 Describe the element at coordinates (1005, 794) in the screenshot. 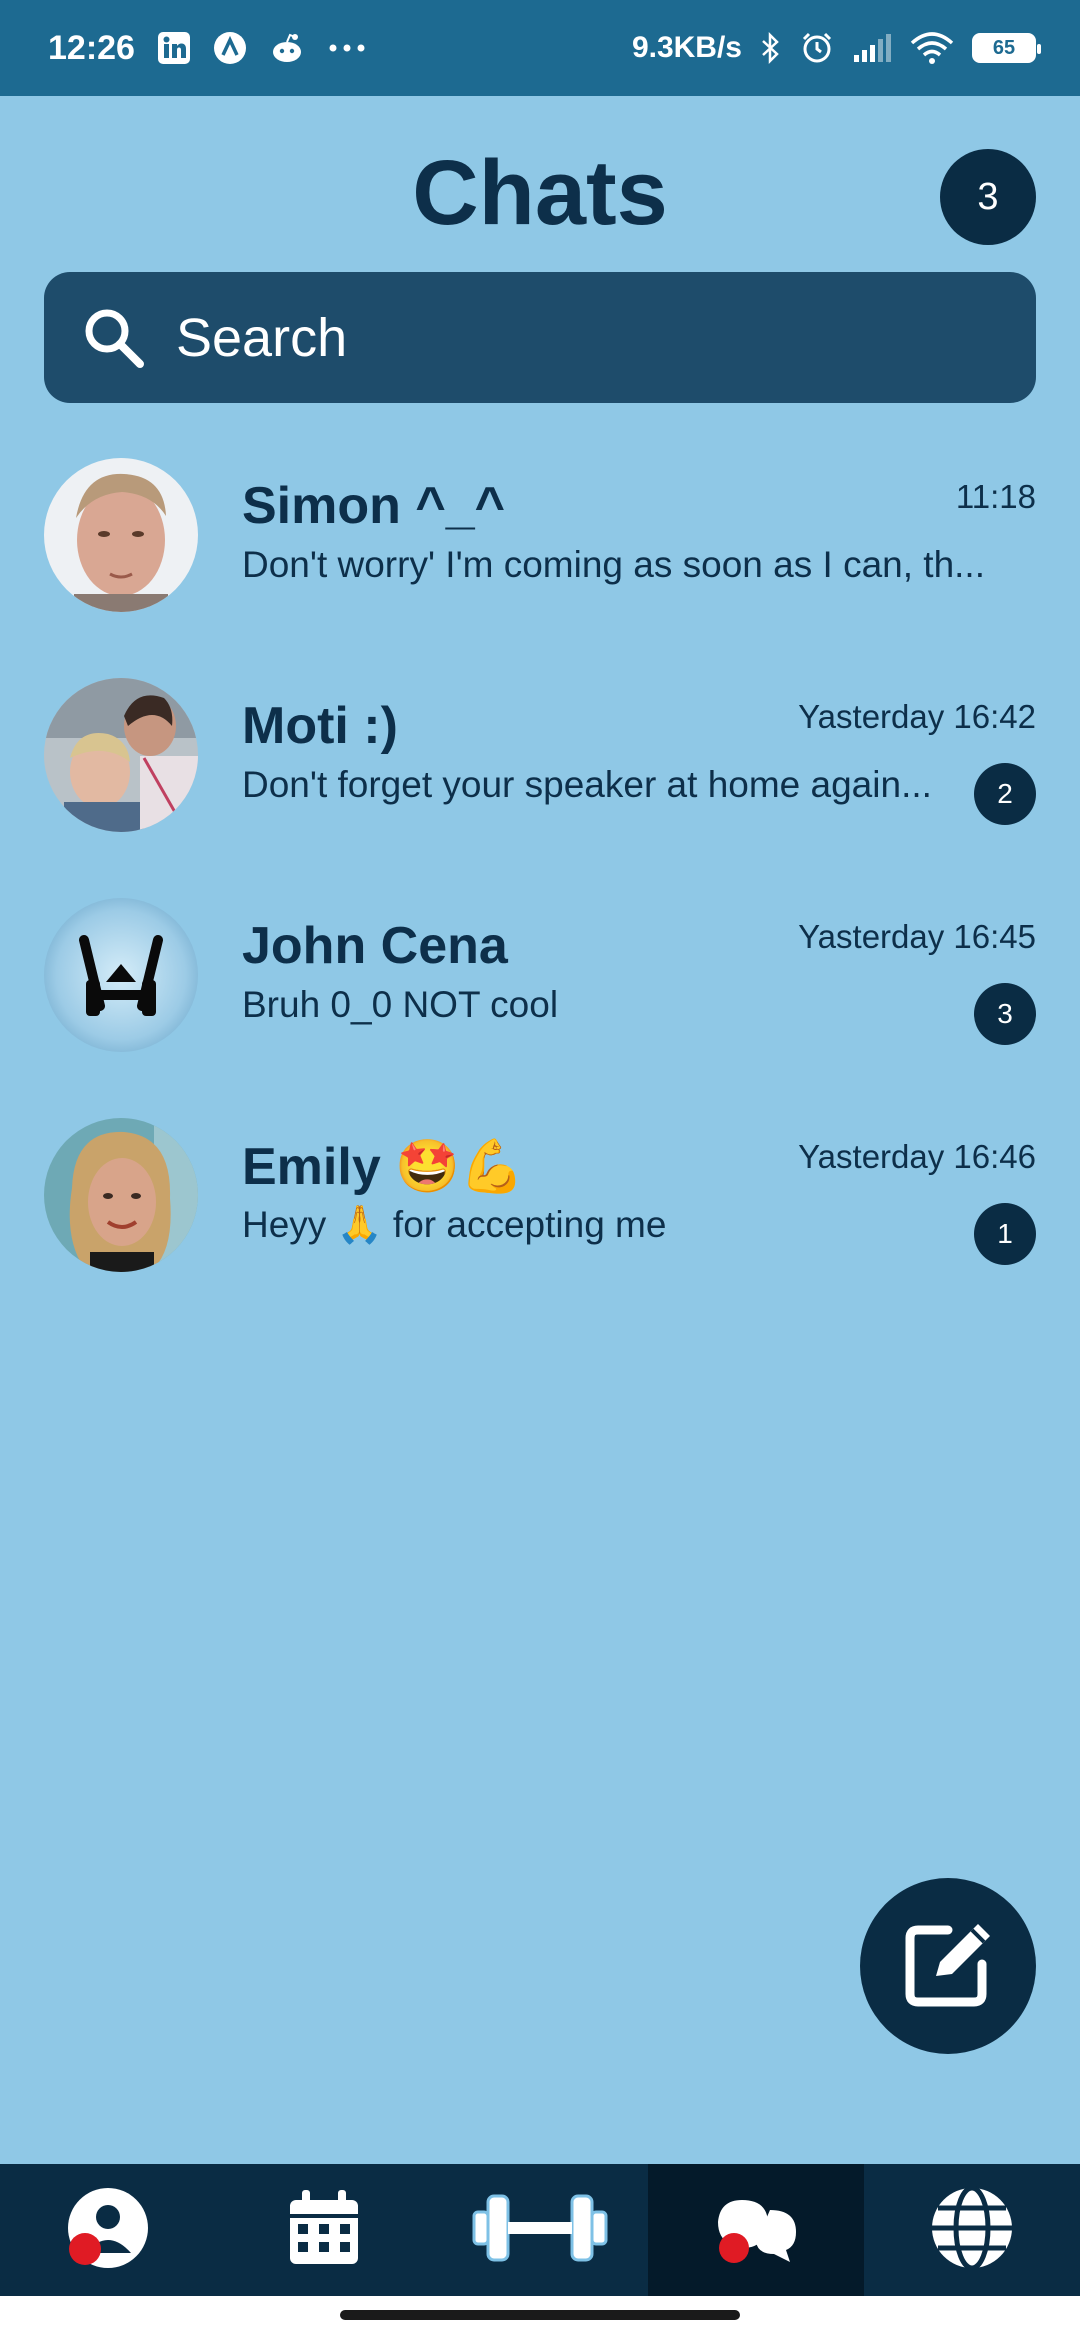

I see `unread-badge: 2` at that location.